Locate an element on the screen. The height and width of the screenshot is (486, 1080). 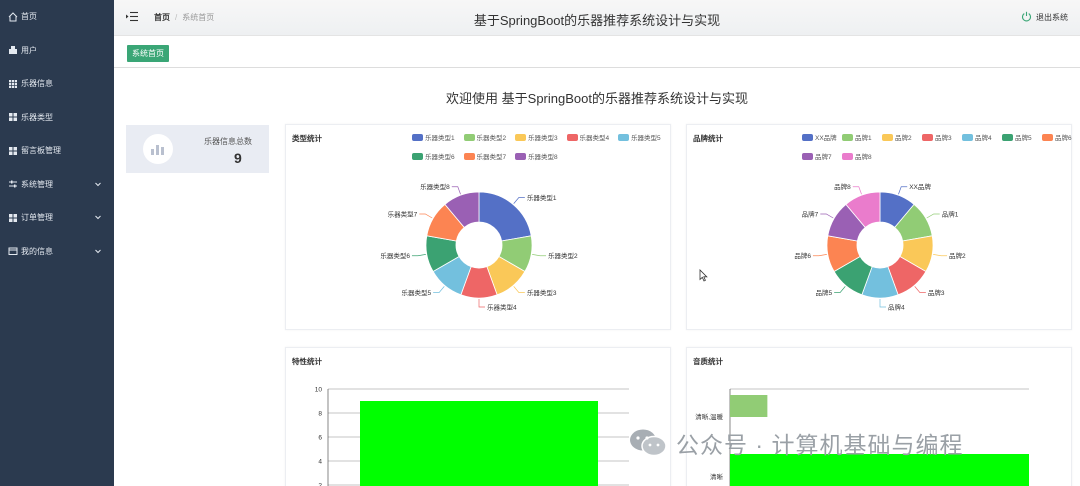
category-label: 清晰,温暖 is located at coordinates (709, 416).